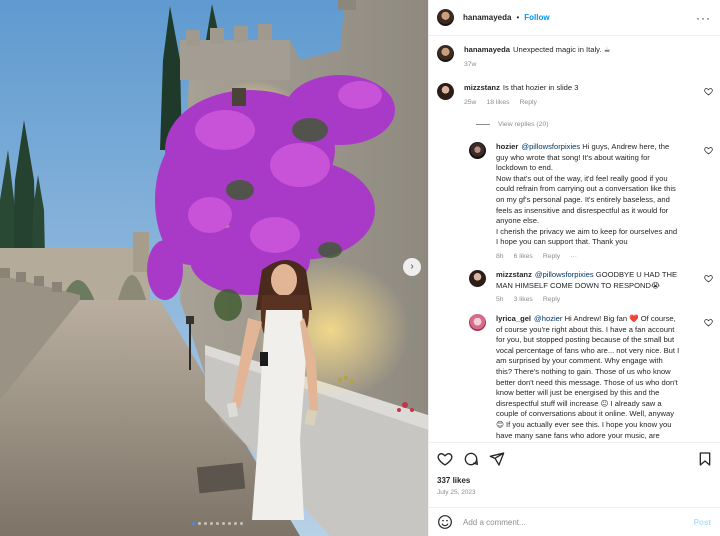 The height and width of the screenshot is (536, 720). I want to click on comment-line: Hi Andrew! Big fan ❤️ Of course,, so click(620, 318).